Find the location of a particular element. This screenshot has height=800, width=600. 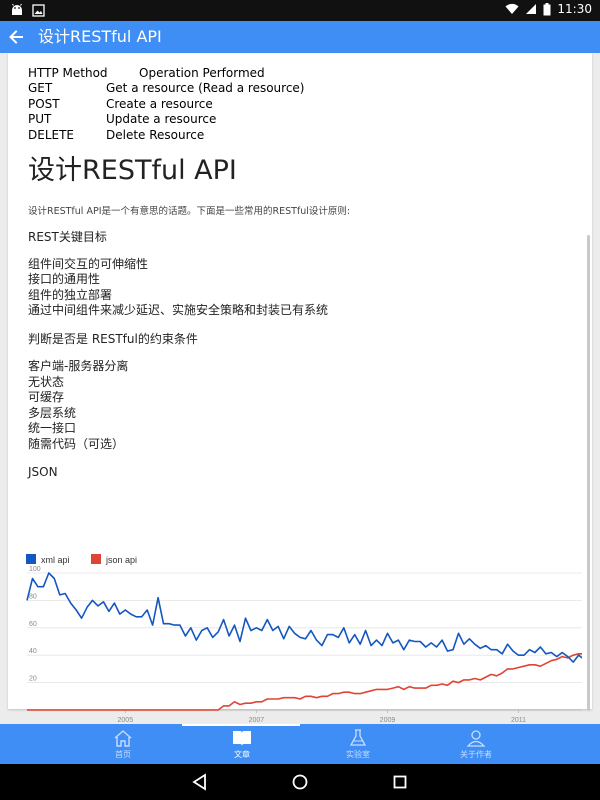

clock: 11:30 is located at coordinates (574, 9).